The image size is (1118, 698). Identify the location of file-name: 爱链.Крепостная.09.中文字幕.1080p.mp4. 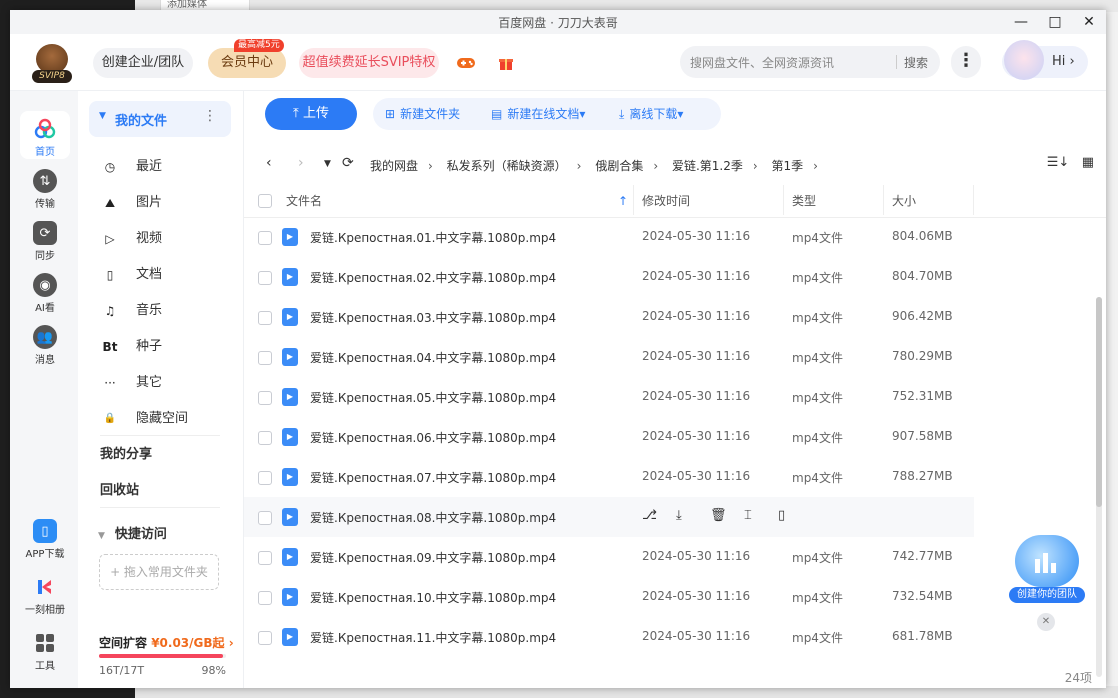
(433, 557).